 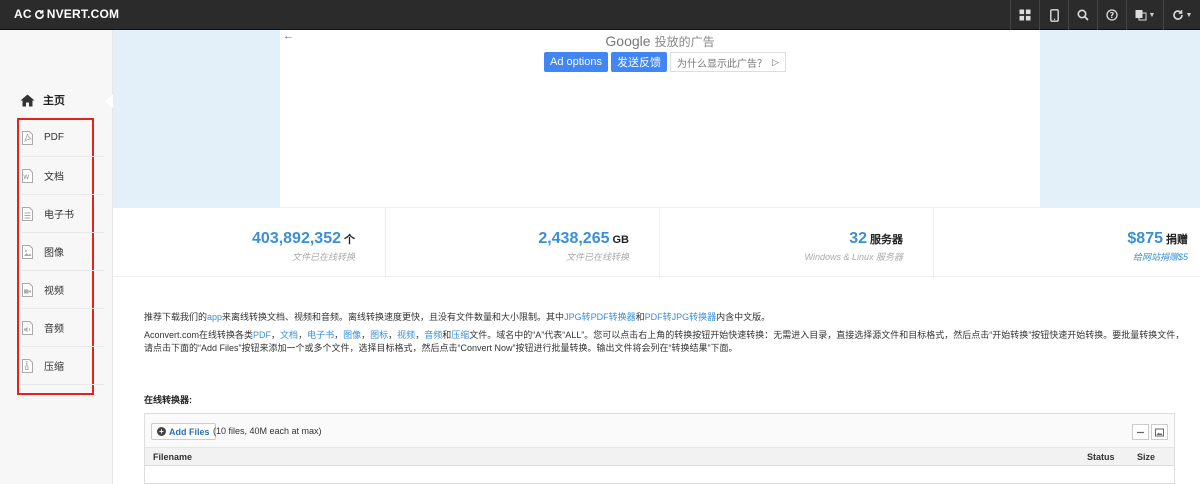 I want to click on document-link: 文档, so click(x=289, y=335).